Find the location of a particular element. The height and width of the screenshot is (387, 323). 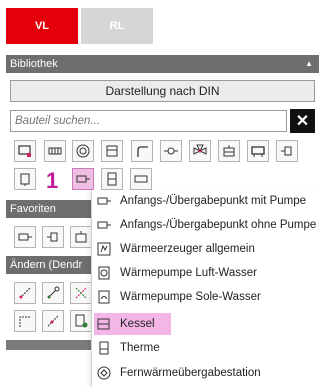

menu-item-transition-pump: Anfangs-/Übergabepunkt mit Pumpe is located at coordinates (207, 201).